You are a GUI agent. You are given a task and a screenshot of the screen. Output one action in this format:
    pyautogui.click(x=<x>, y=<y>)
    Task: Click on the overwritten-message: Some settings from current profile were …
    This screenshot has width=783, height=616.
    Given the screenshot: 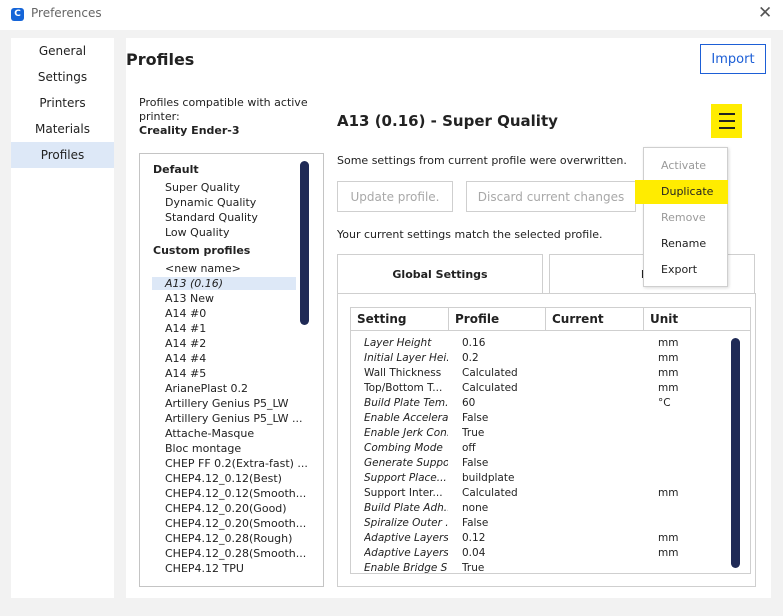 What is the action you would take?
    pyautogui.click(x=482, y=160)
    